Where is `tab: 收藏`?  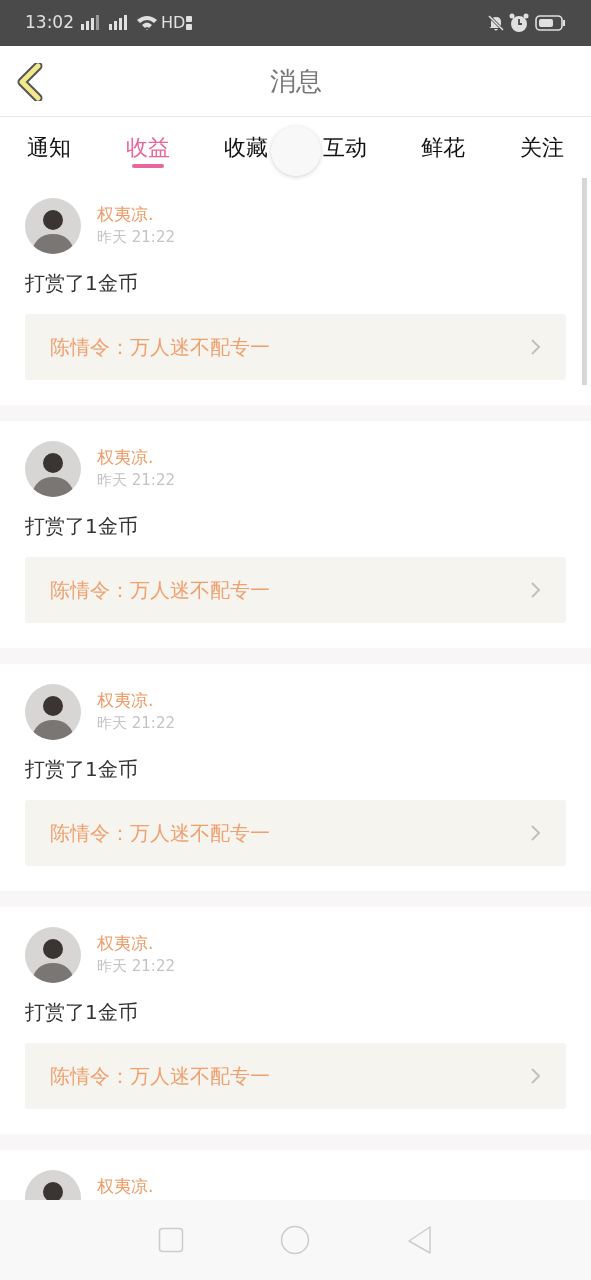
tab: 收藏 is located at coordinates (246, 147).